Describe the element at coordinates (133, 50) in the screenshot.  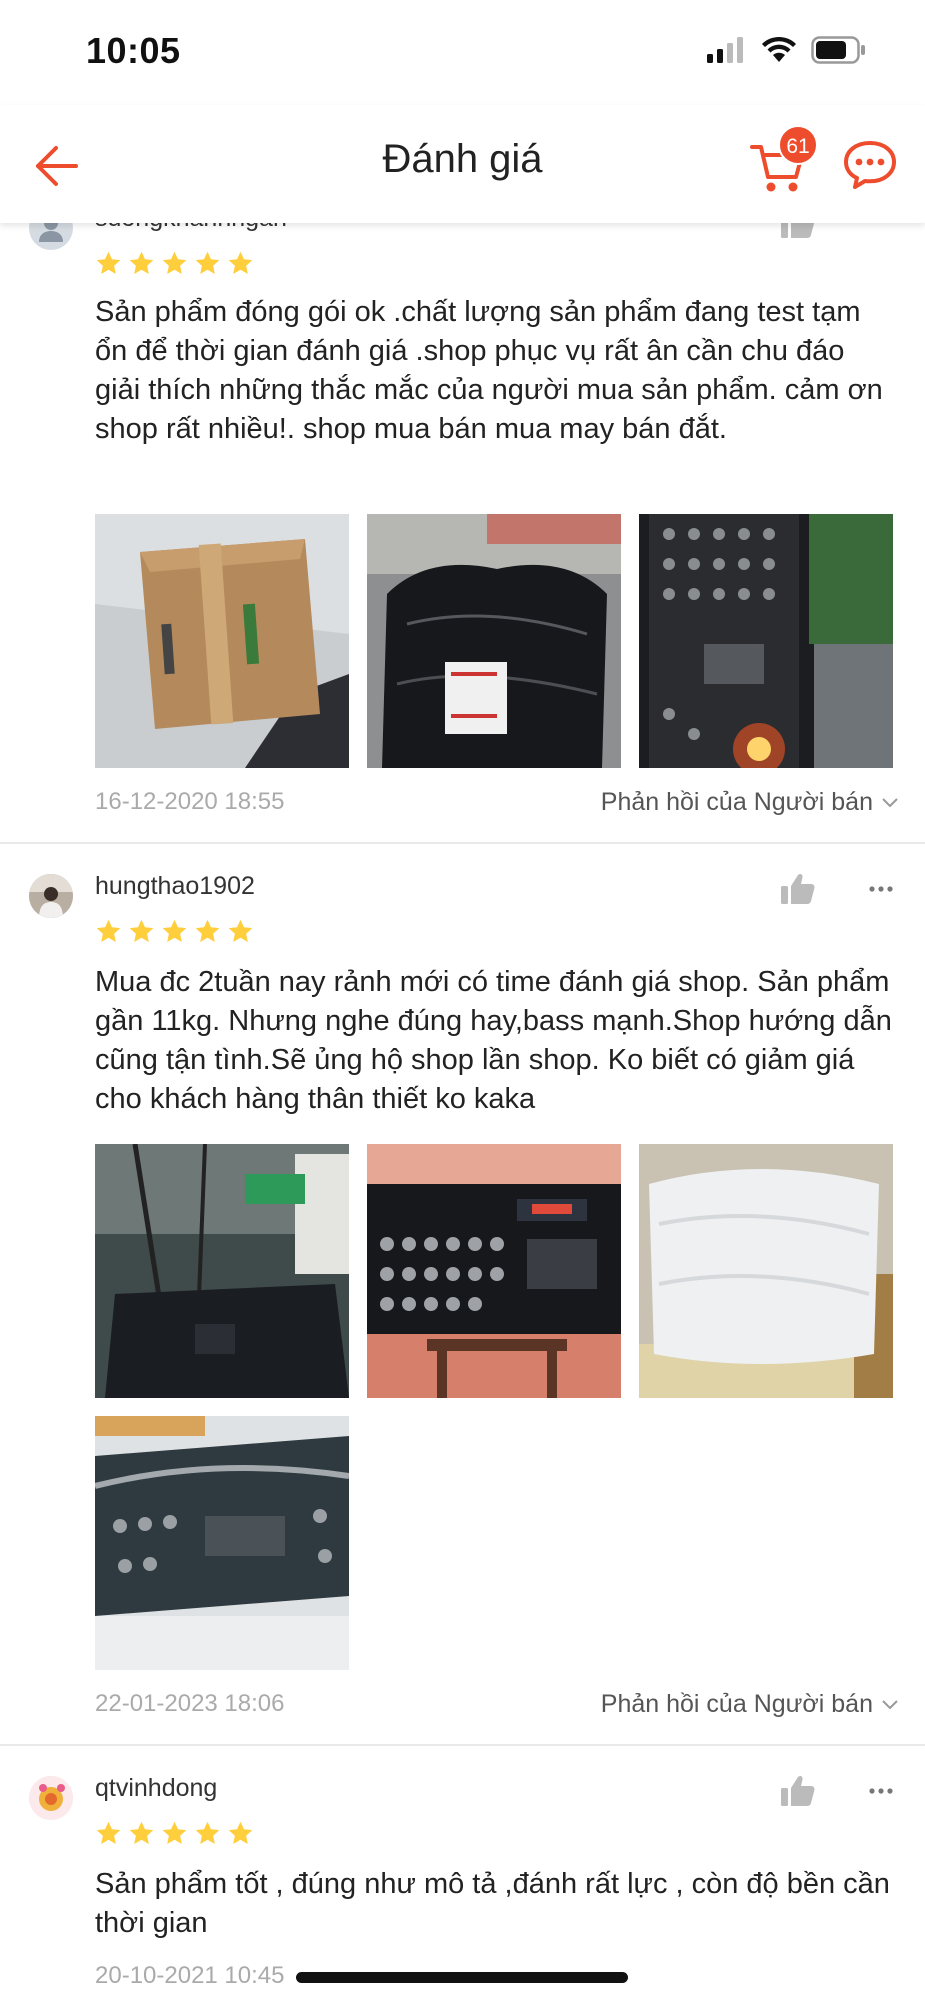
I see `status-time: 10:05` at that location.